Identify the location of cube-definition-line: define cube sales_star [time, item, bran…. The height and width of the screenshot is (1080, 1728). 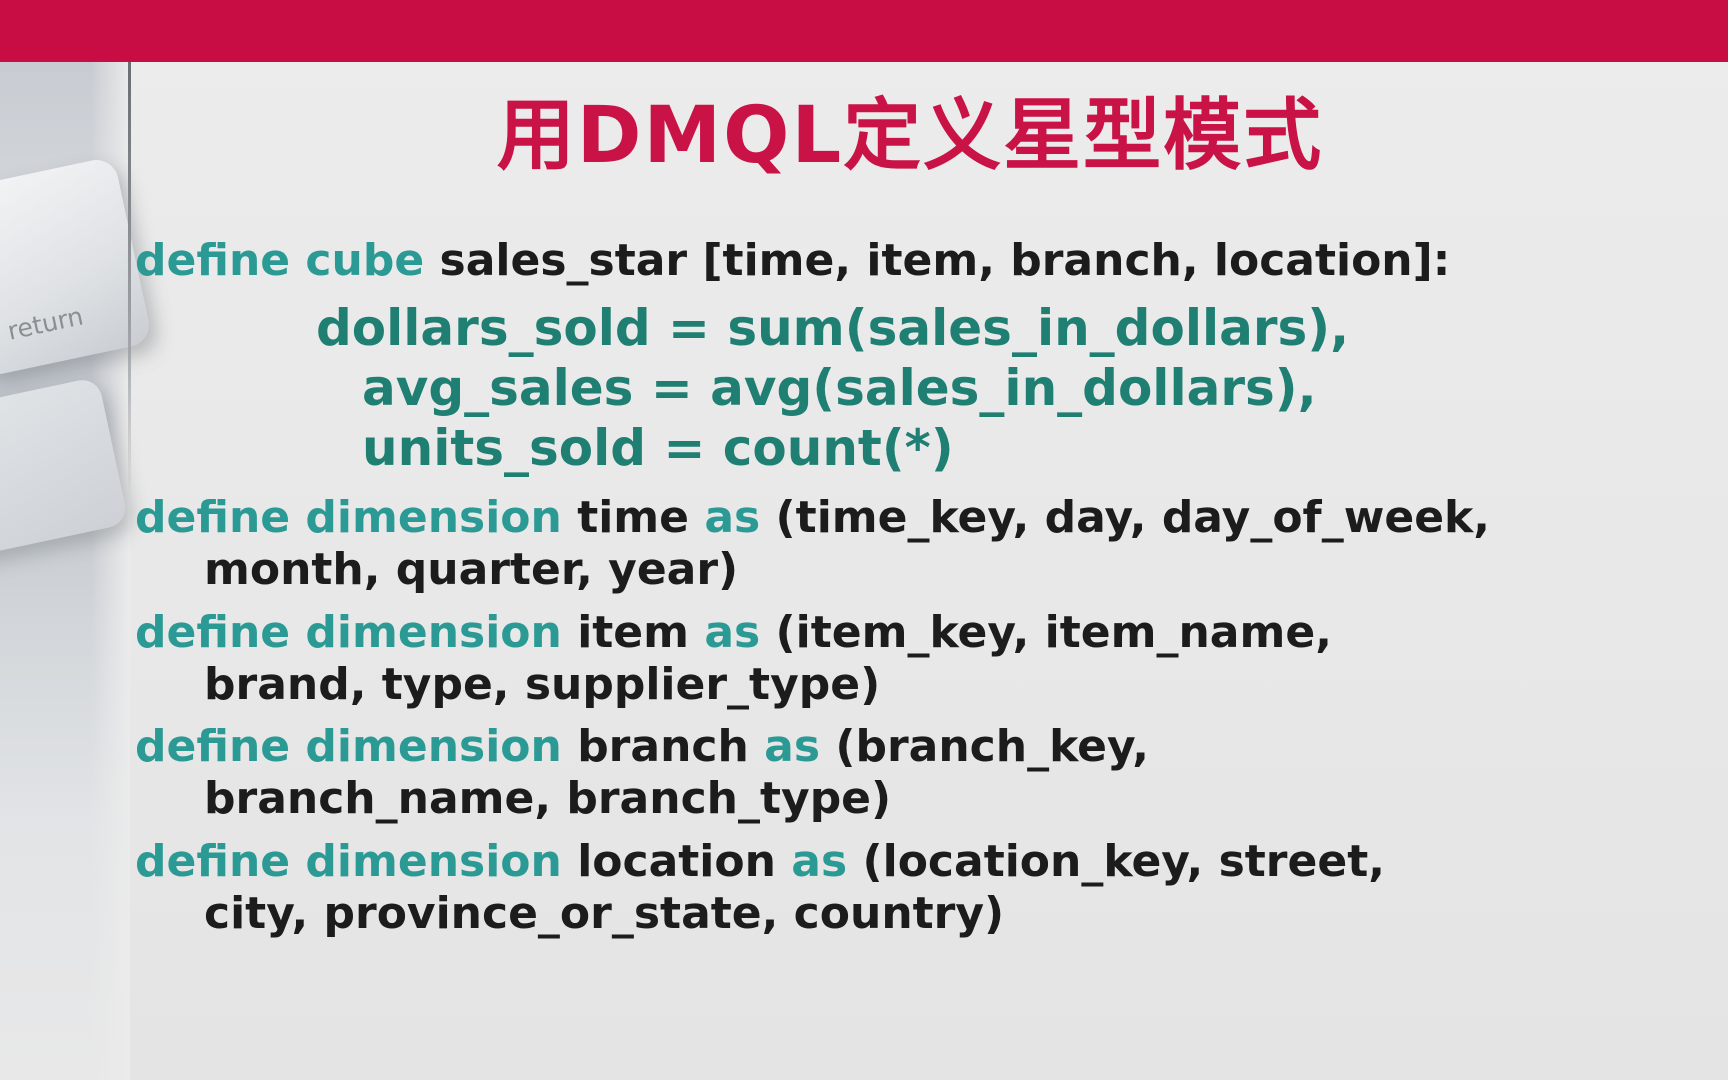
(792, 261).